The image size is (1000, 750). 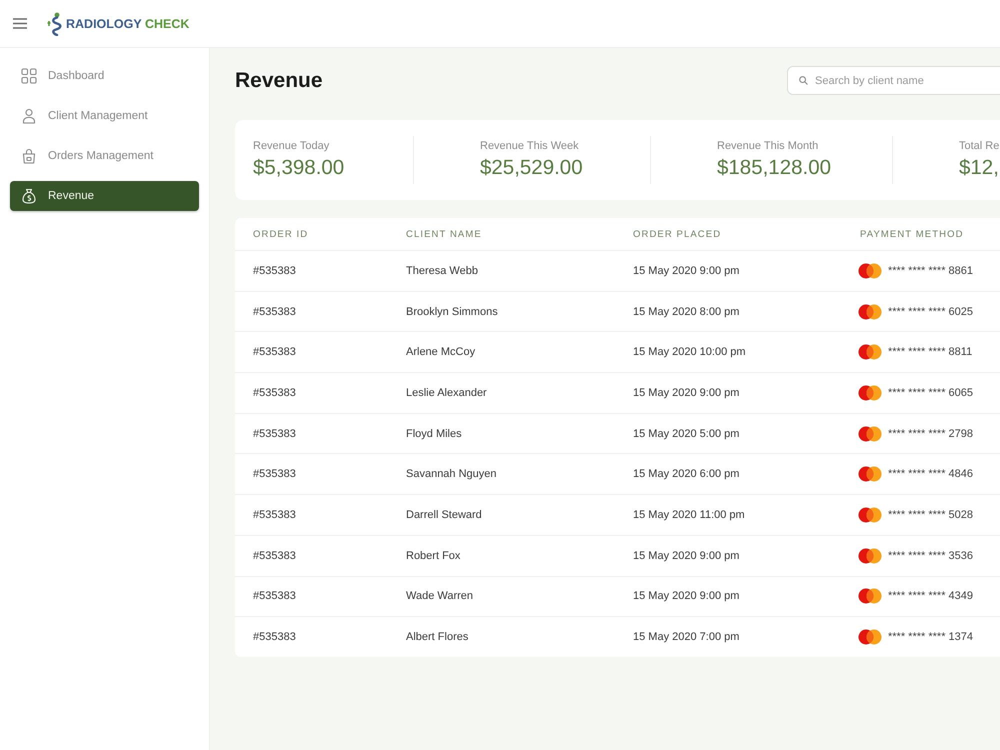 What do you see at coordinates (774, 168) in the screenshot?
I see `stat-value: $185,128.00` at bounding box center [774, 168].